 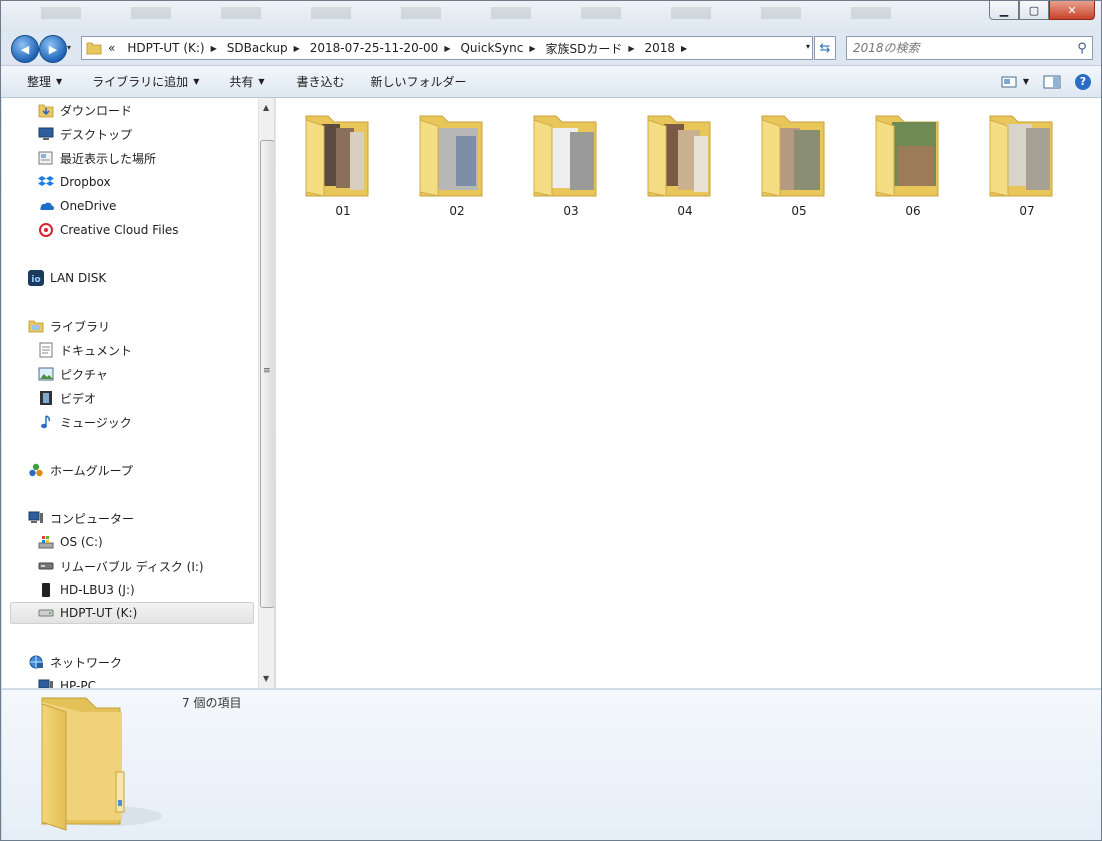 What do you see at coordinates (825, 48) in the screenshot?
I see `refresh-button: ⇆` at bounding box center [825, 48].